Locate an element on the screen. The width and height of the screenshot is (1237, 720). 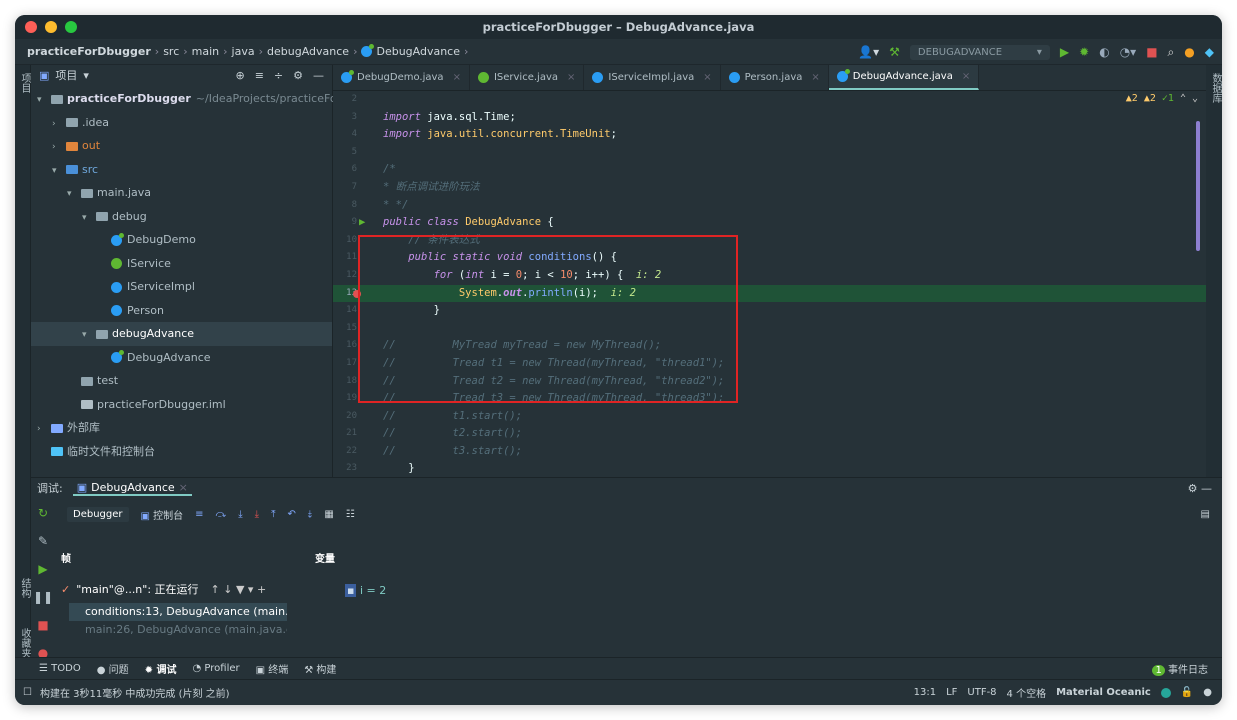
breadcrumb-main: main is located at coordinates (205, 51).